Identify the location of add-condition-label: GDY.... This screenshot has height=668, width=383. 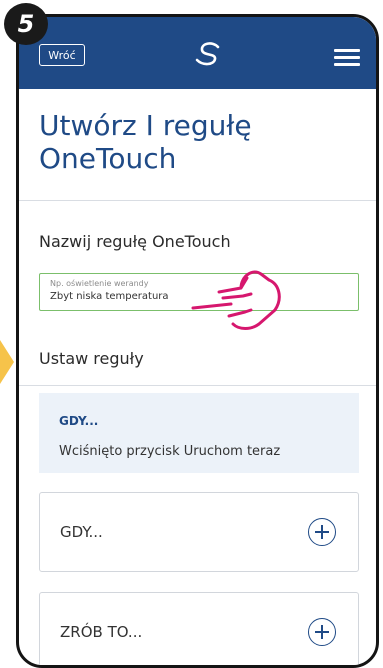
(81, 532).